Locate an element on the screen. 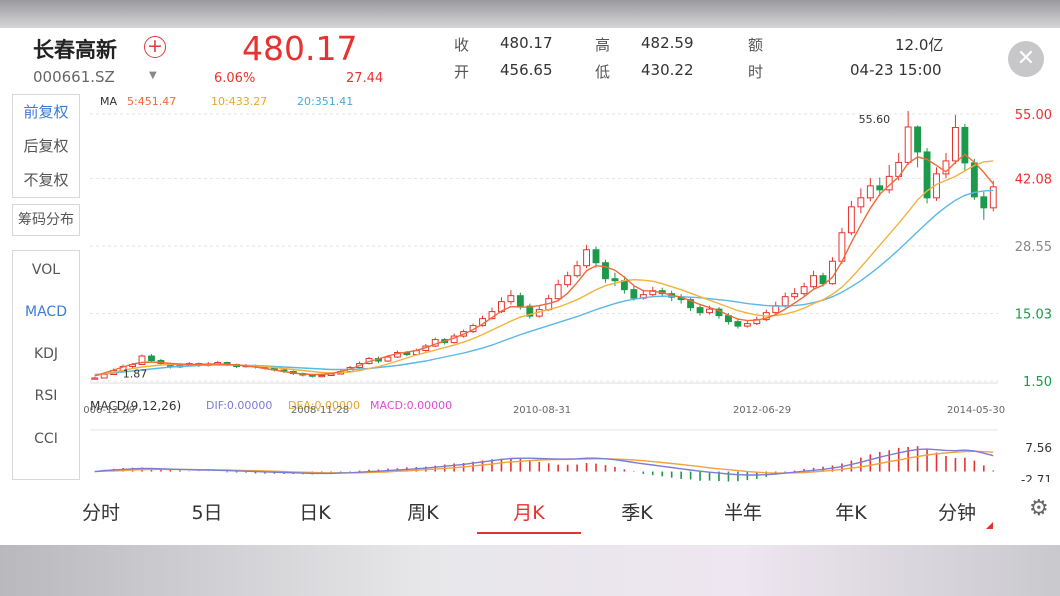  indicator-cci: CCI is located at coordinates (46, 439).